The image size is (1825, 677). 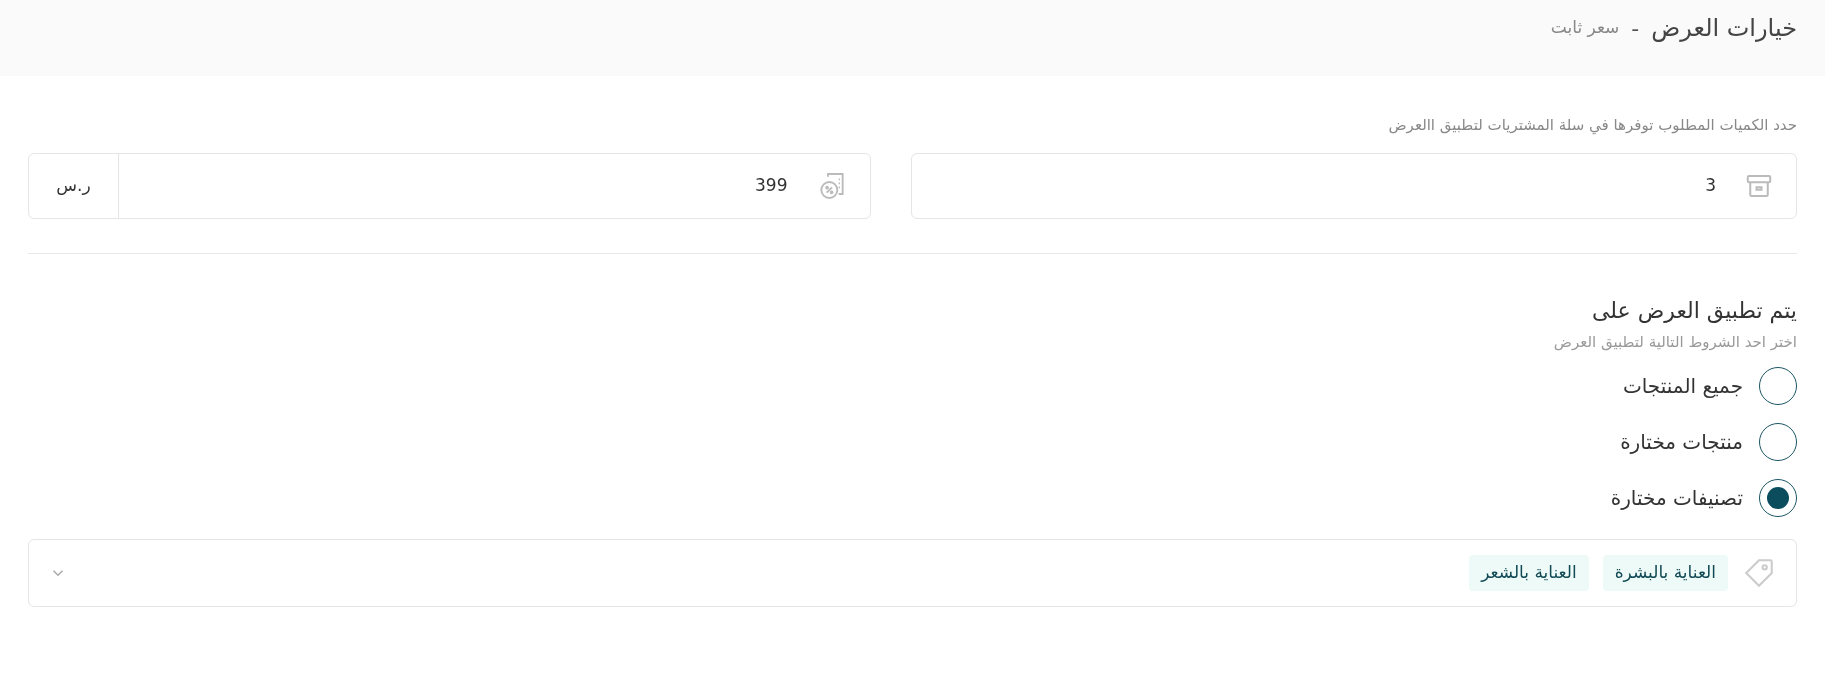 What do you see at coordinates (1585, 27) in the screenshot?
I see `page-subtitle: سعر ثابت` at bounding box center [1585, 27].